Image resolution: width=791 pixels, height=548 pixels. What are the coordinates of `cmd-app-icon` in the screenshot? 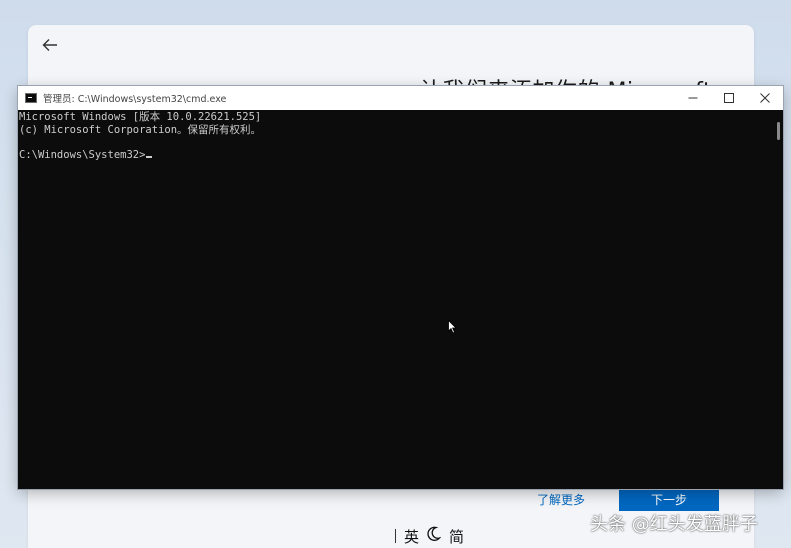 It's located at (31, 98).